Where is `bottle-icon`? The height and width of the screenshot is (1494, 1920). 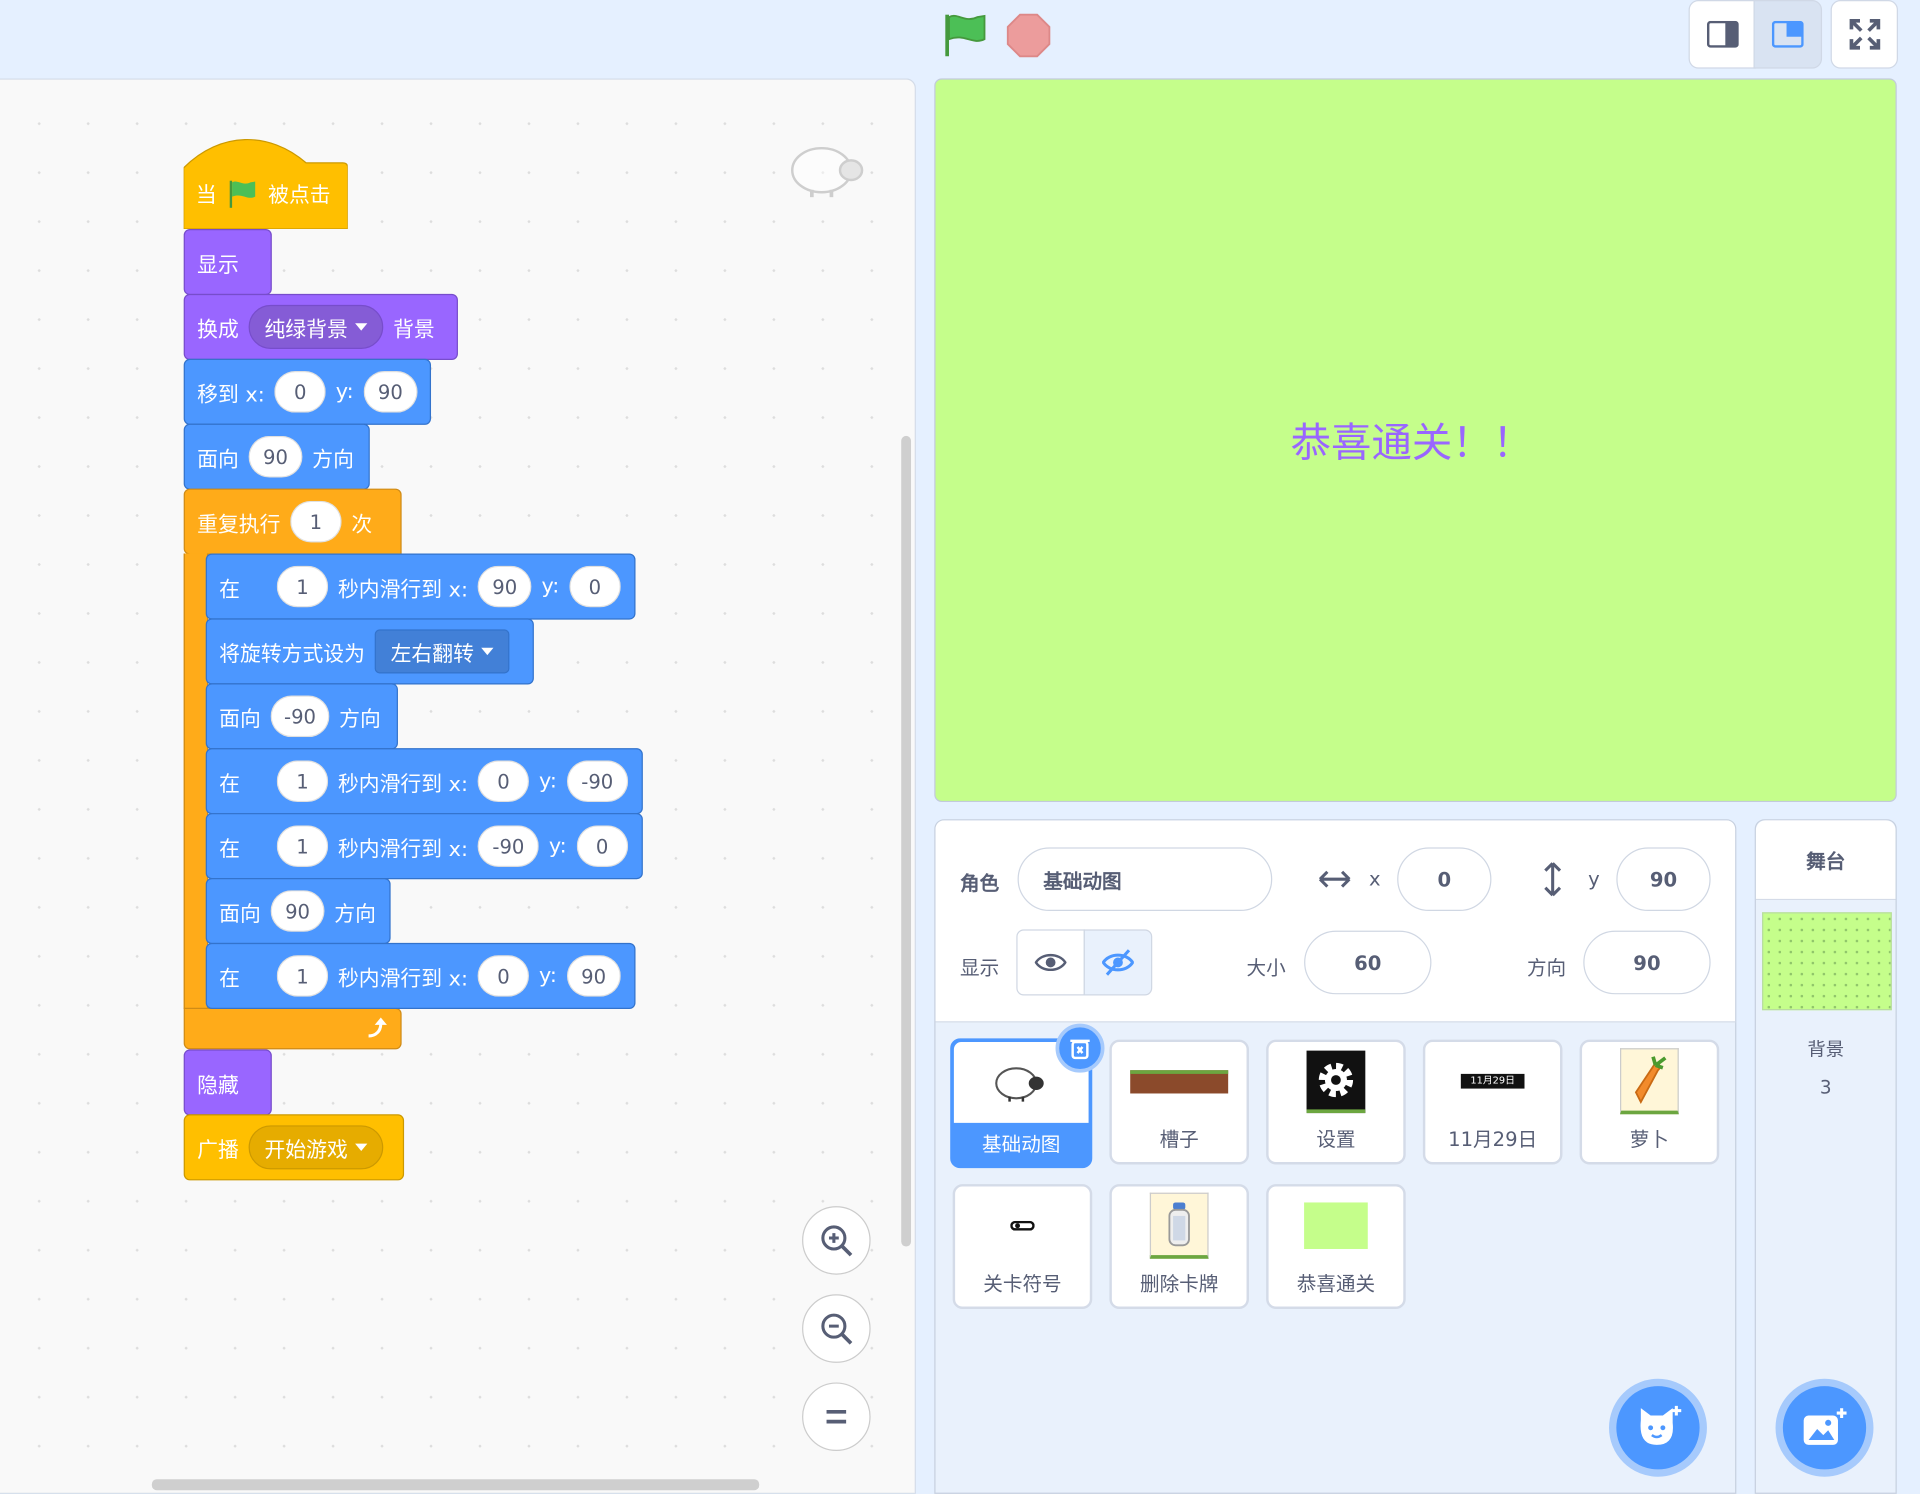
bottle-icon is located at coordinates (1179, 1225).